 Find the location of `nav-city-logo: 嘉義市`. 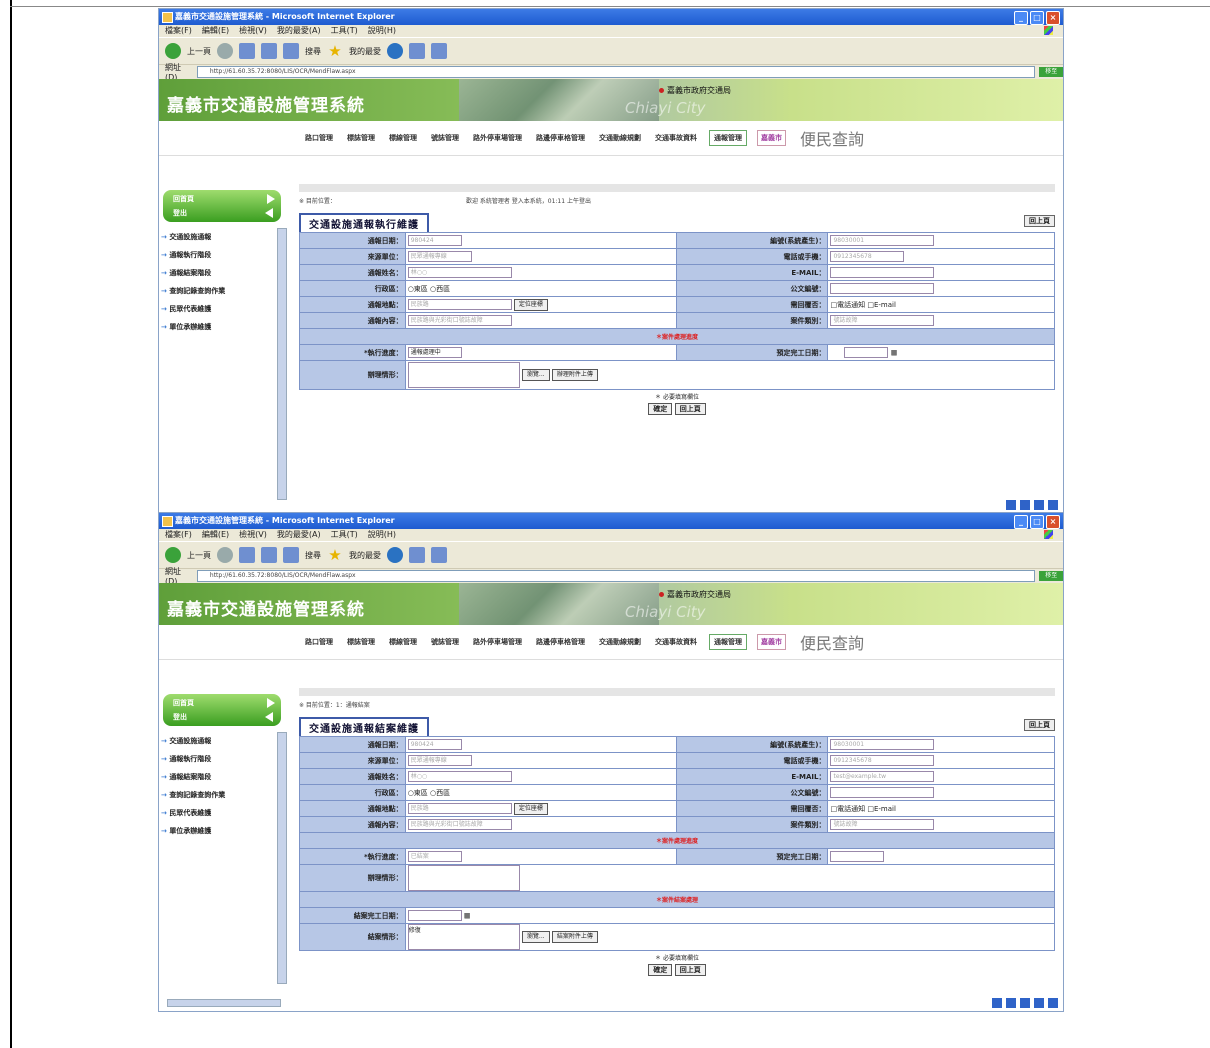

nav-city-logo: 嘉義市 is located at coordinates (771, 138).